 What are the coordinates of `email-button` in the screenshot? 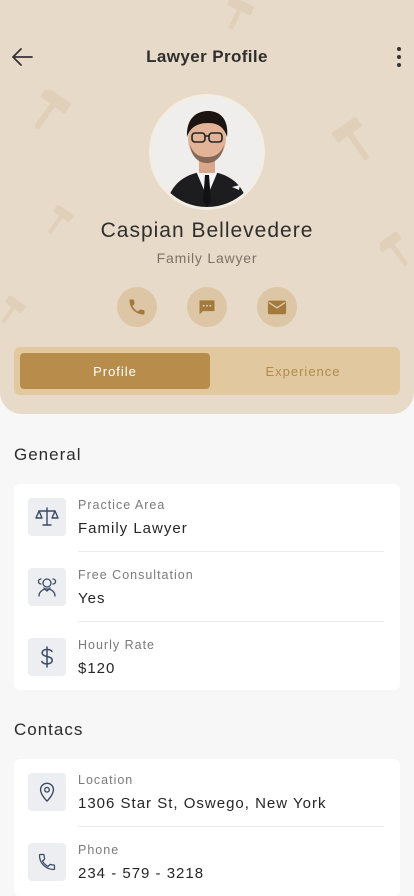 It's located at (277, 307).